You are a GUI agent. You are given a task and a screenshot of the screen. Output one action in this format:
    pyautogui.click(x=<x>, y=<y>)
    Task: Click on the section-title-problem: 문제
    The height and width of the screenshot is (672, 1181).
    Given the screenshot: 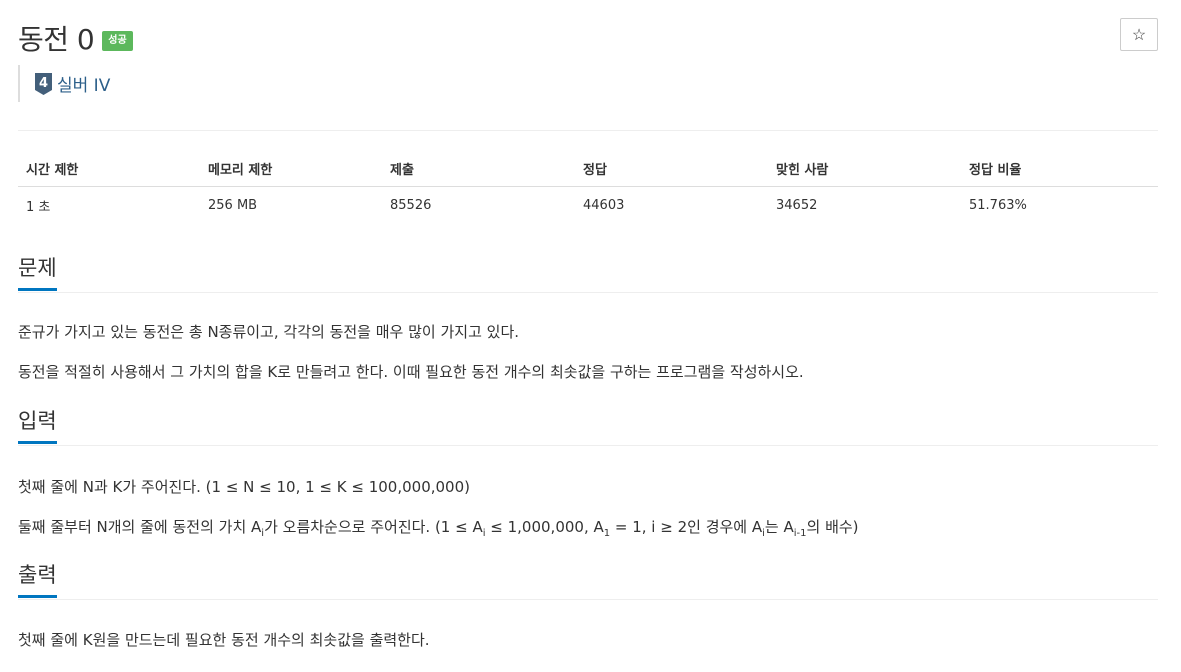 What is the action you would take?
    pyautogui.click(x=37, y=273)
    